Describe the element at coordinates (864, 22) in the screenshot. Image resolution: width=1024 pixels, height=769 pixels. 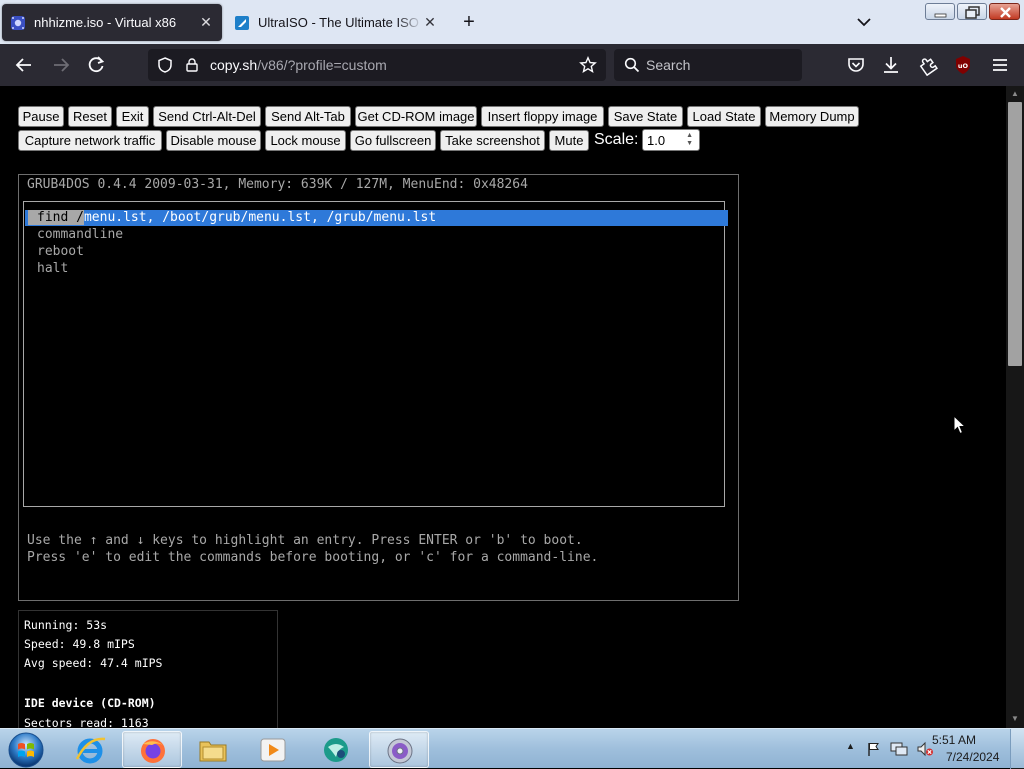
I see `chevron-down-icon` at that location.